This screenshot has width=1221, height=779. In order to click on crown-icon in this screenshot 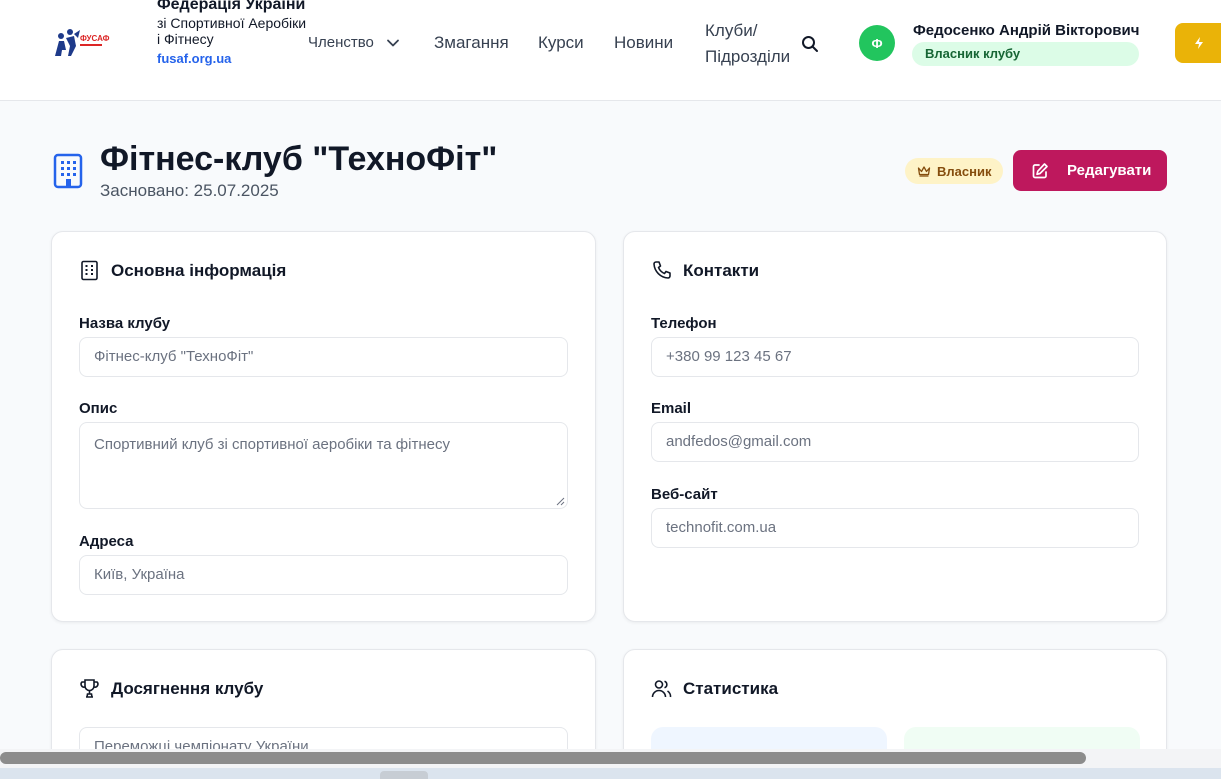, I will do `click(924, 171)`.